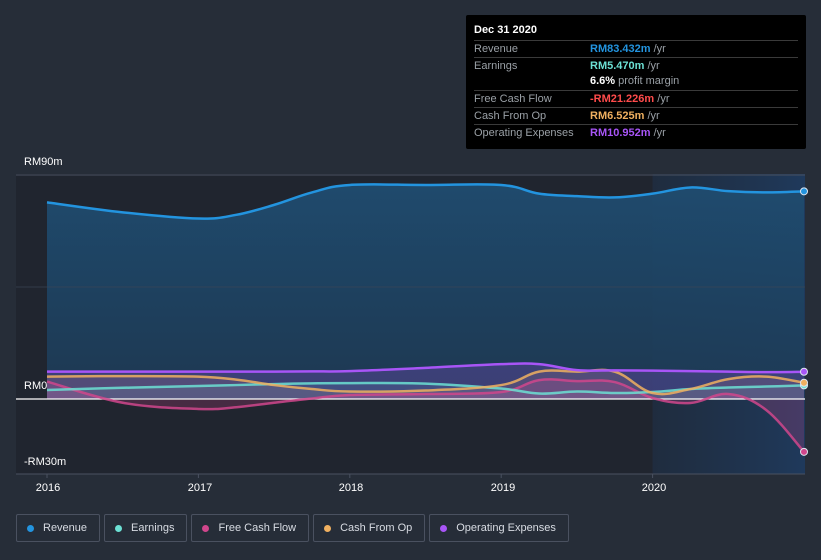  Describe the element at coordinates (351, 488) in the screenshot. I see `x-tick-label-2018: 2018` at that location.